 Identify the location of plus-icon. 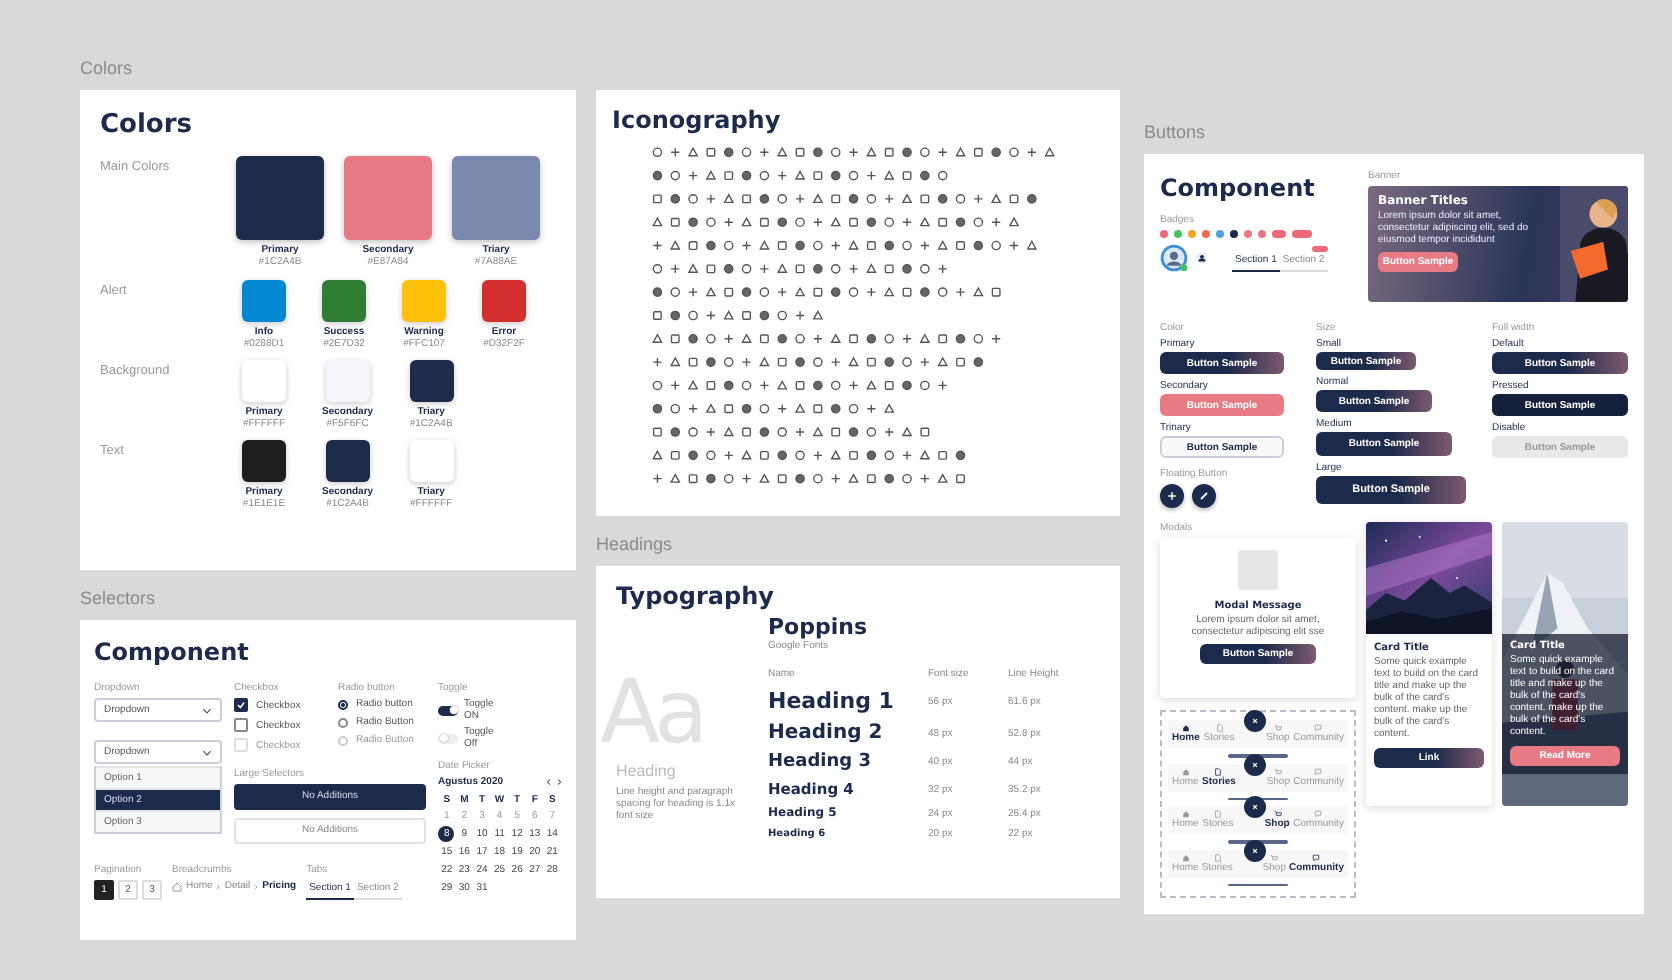
(1172, 496).